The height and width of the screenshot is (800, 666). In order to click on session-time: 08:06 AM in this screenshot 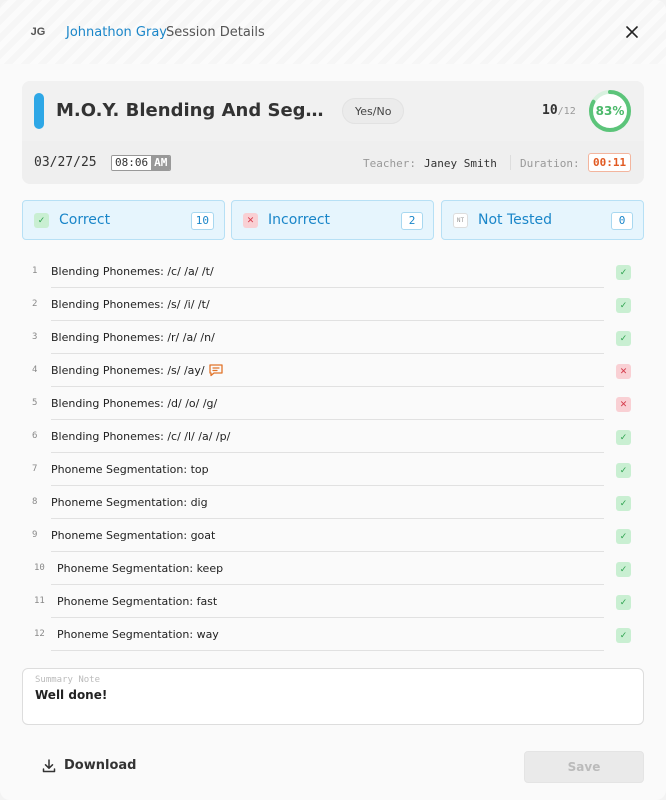, I will do `click(141, 163)`.